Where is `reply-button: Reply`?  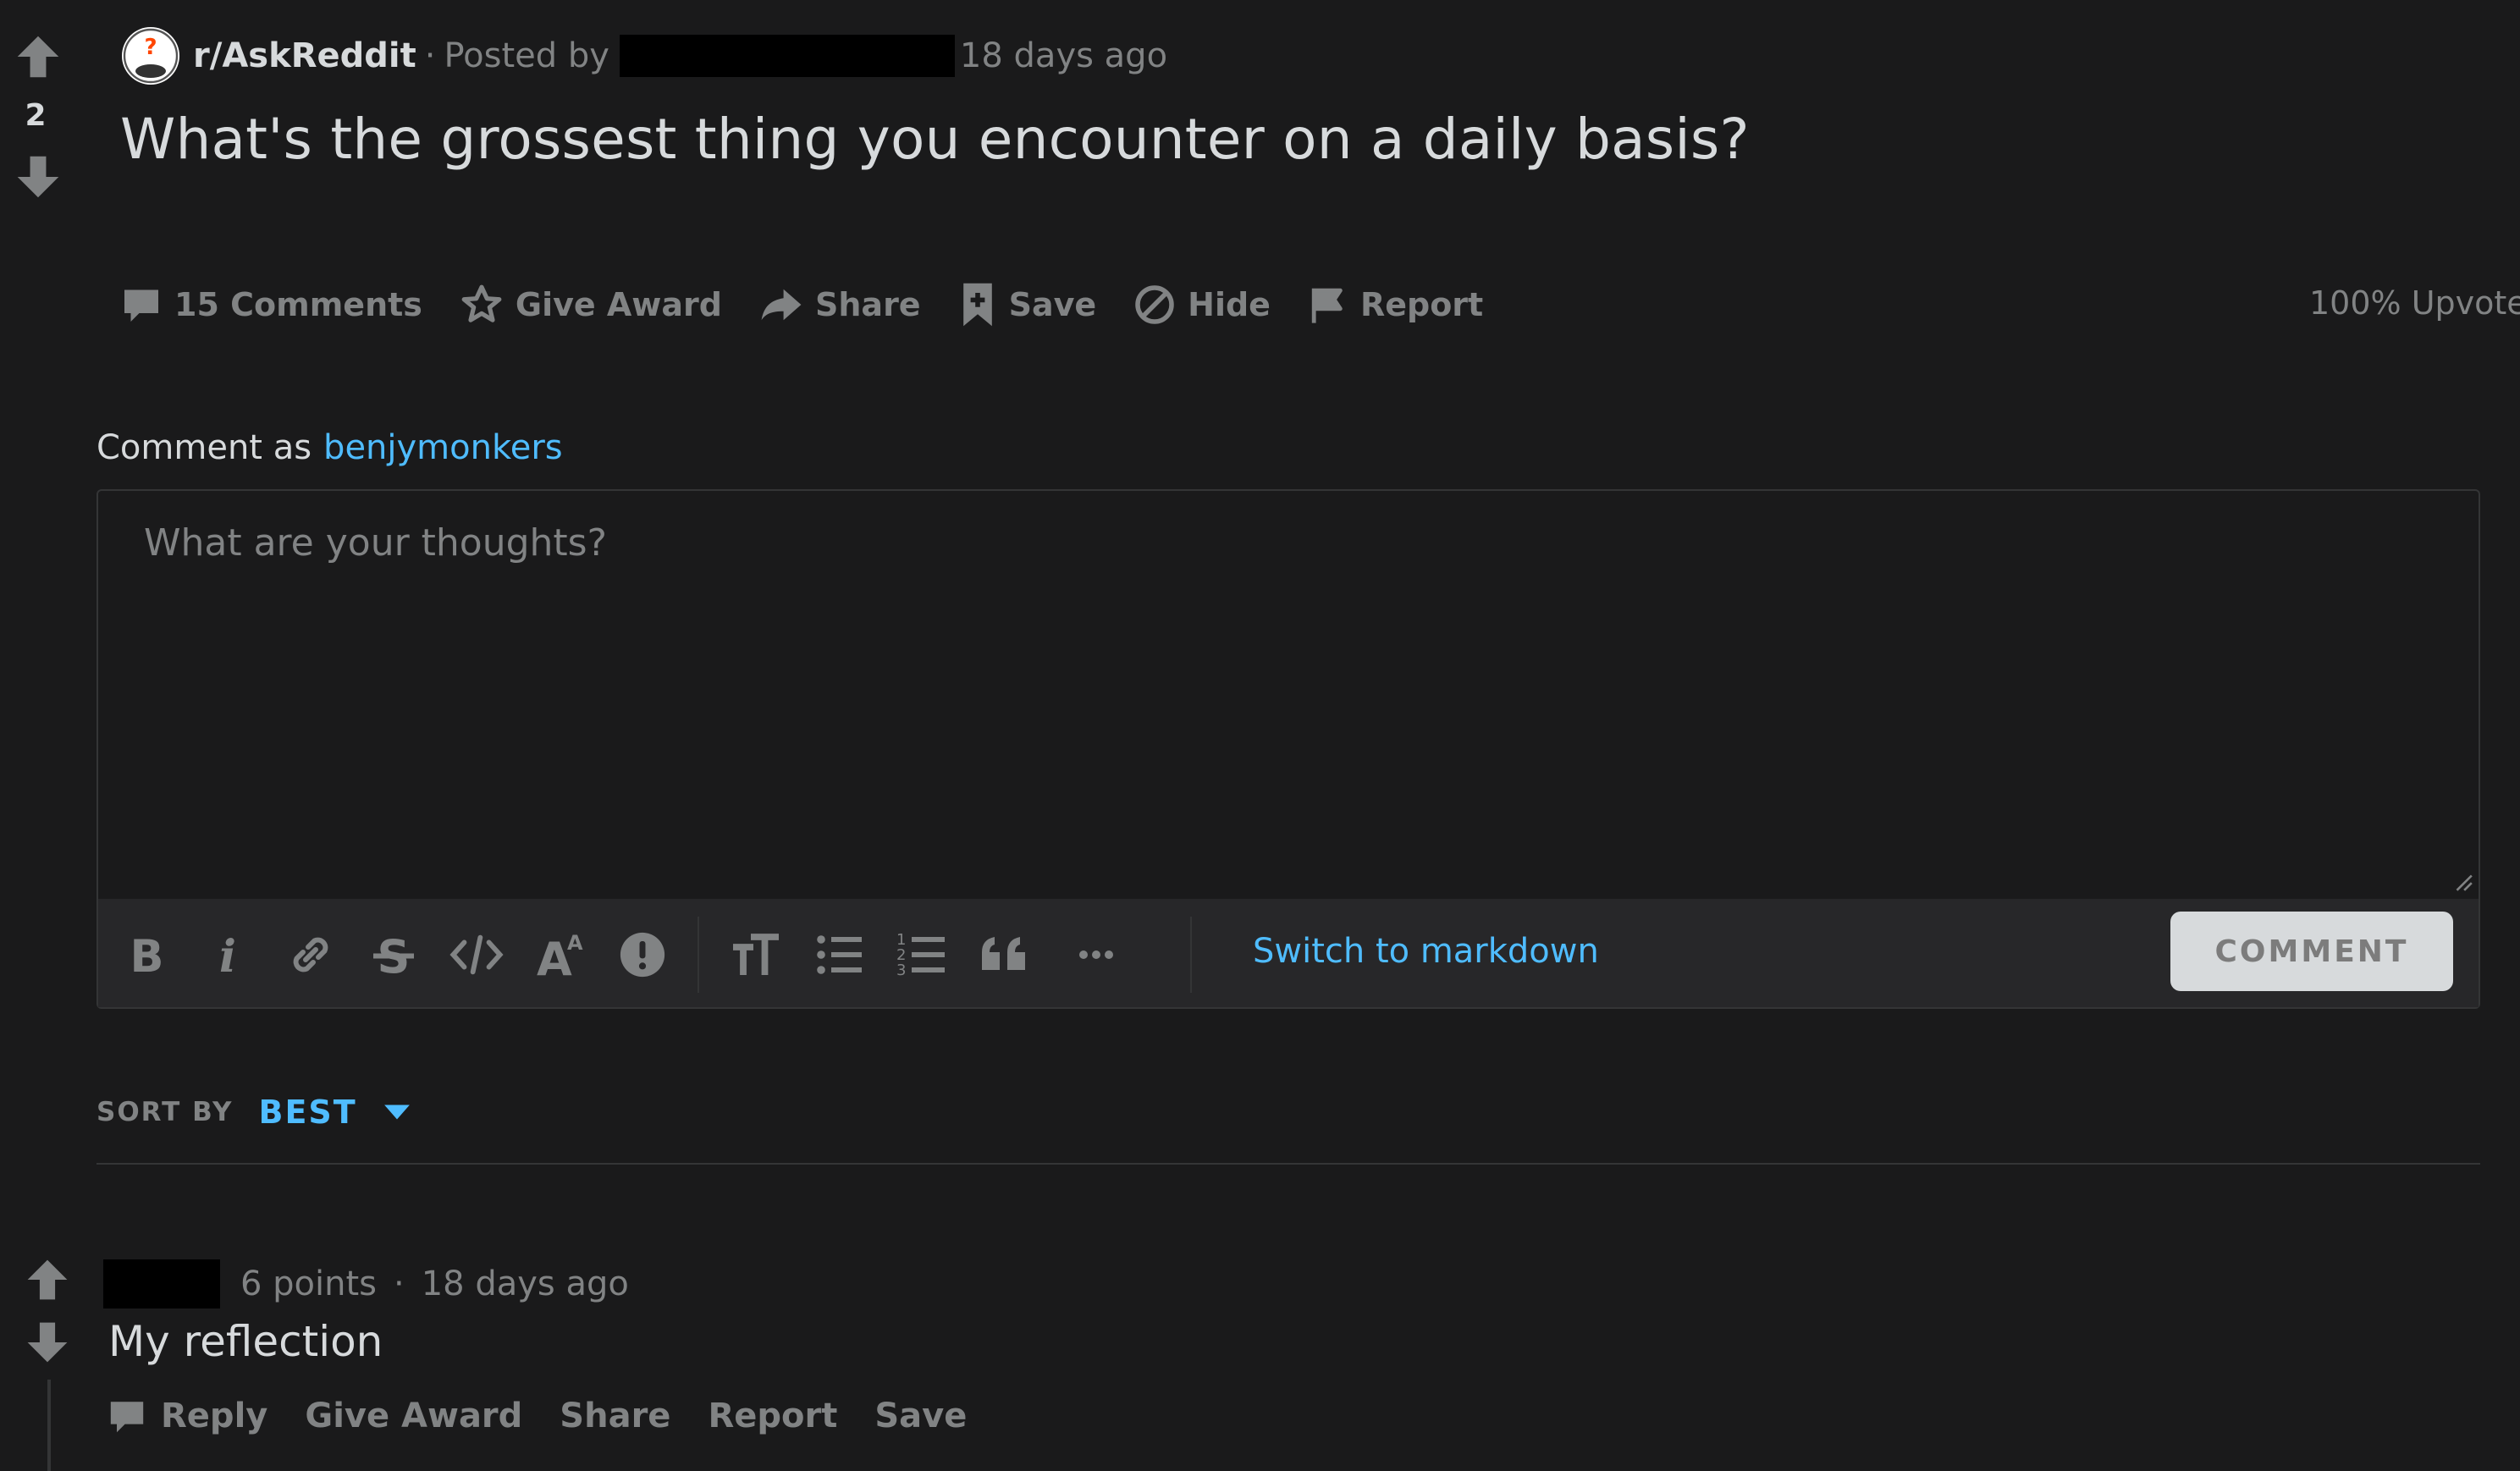 reply-button: Reply is located at coordinates (187, 1416).